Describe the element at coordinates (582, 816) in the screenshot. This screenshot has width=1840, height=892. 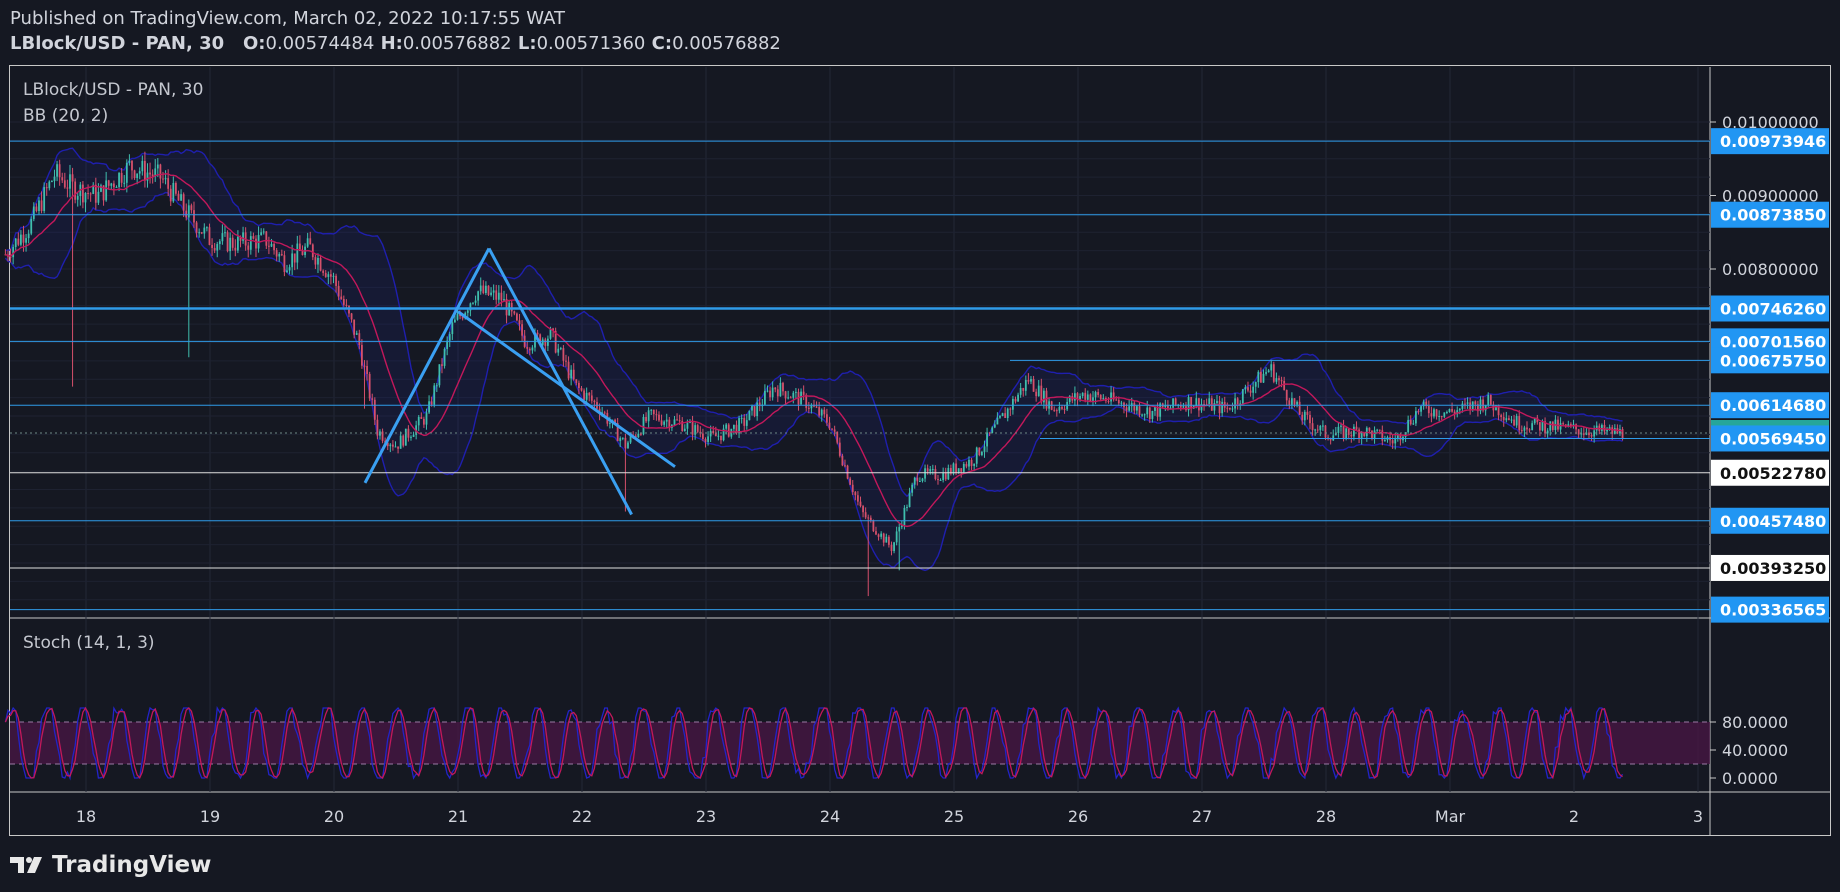
I see `x-tick-label: 22` at that location.